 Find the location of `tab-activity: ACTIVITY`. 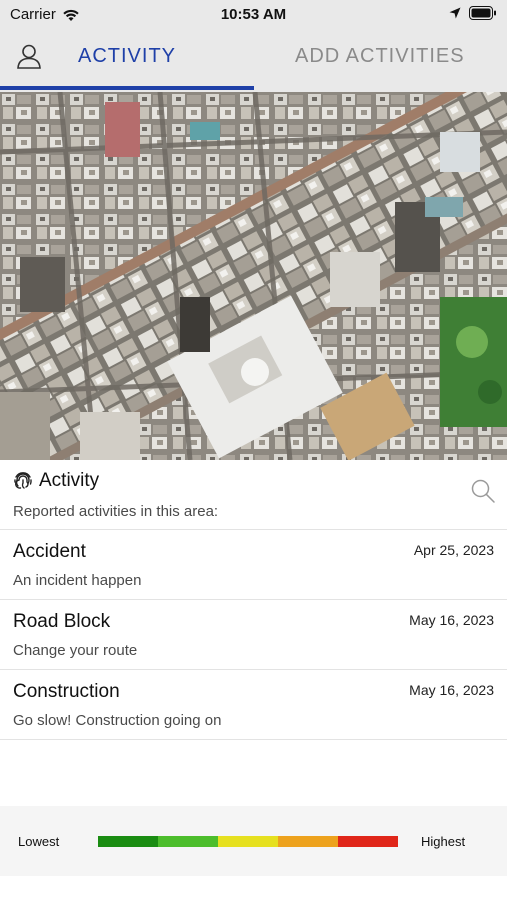

tab-activity: ACTIVITY is located at coordinates (127, 56).